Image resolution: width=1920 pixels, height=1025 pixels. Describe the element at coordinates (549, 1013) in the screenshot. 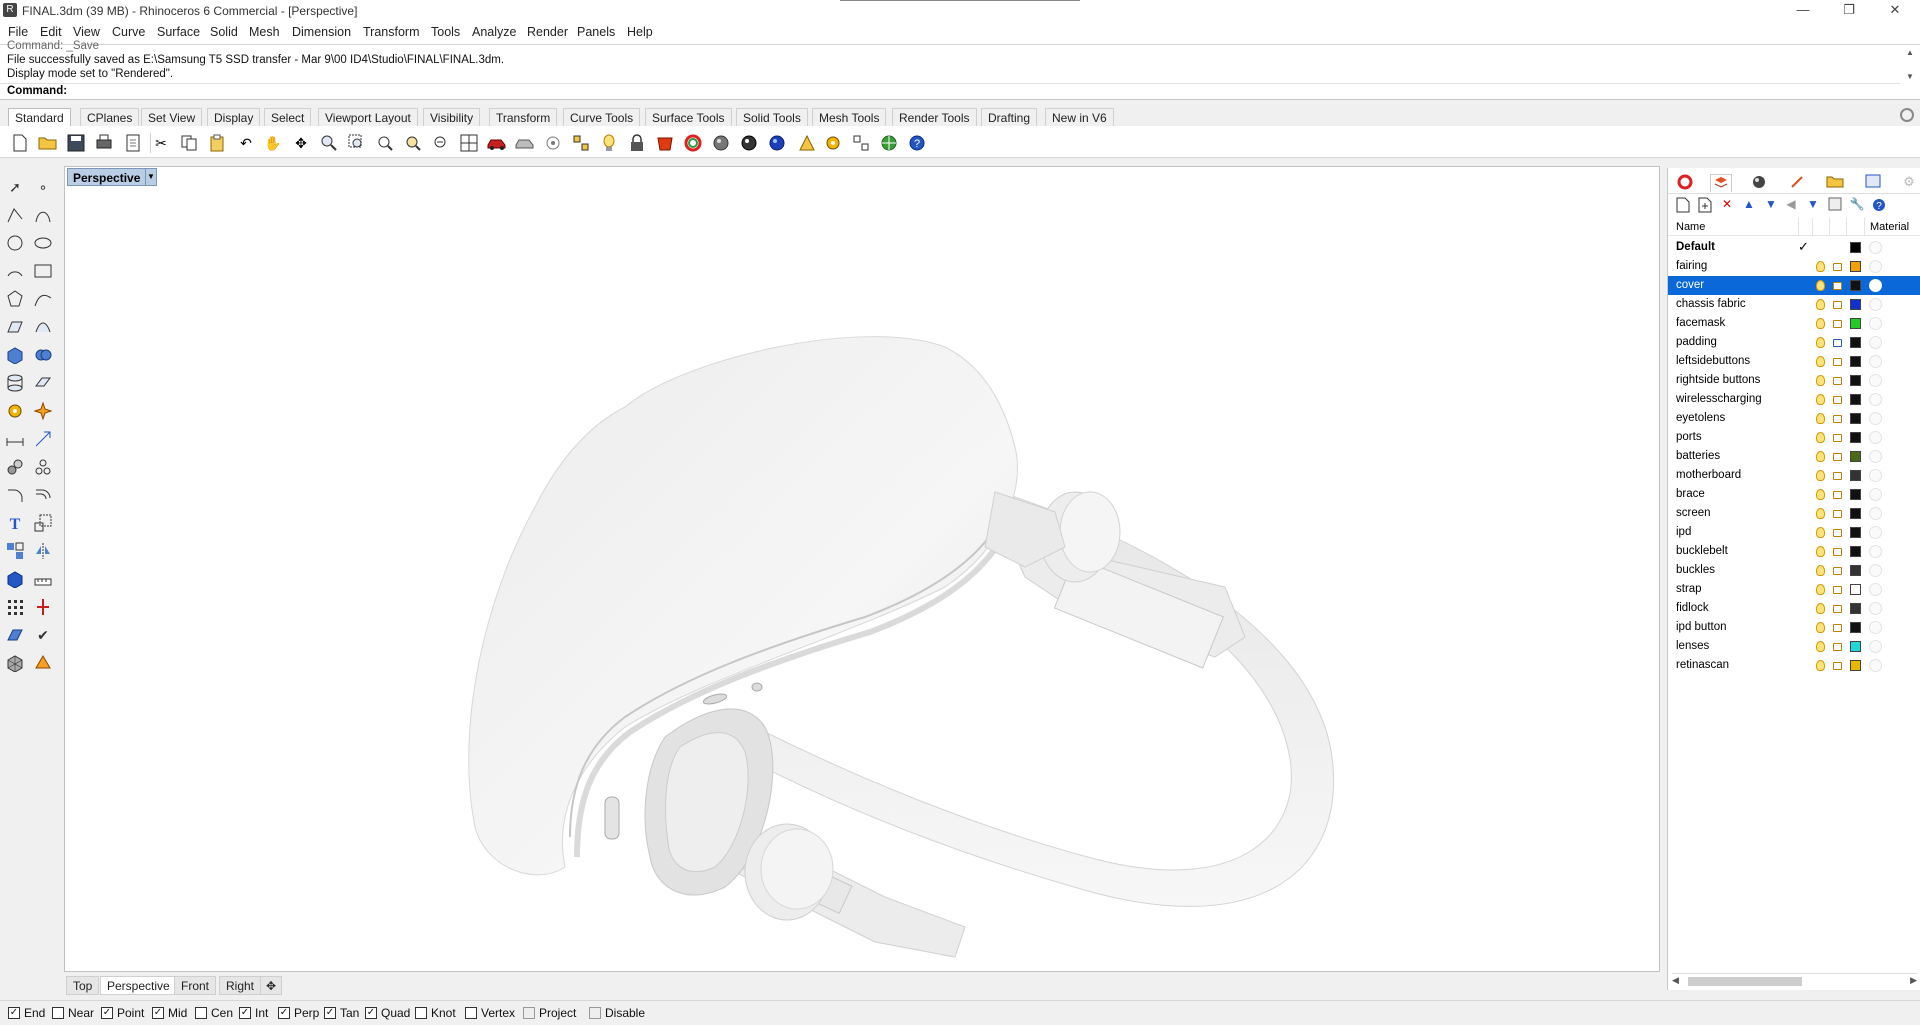

I see `osnap-project: Project` at that location.